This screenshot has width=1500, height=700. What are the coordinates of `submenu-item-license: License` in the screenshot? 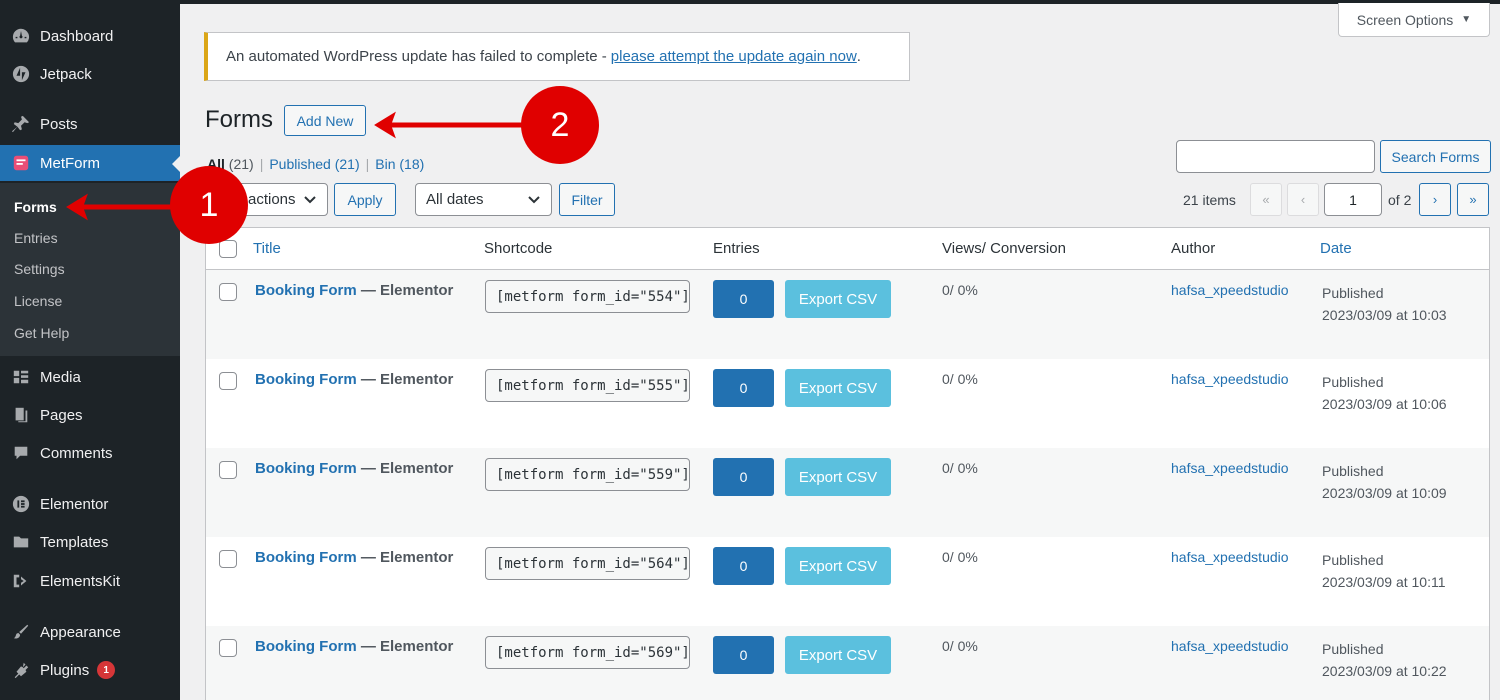 It's located at (38, 301).